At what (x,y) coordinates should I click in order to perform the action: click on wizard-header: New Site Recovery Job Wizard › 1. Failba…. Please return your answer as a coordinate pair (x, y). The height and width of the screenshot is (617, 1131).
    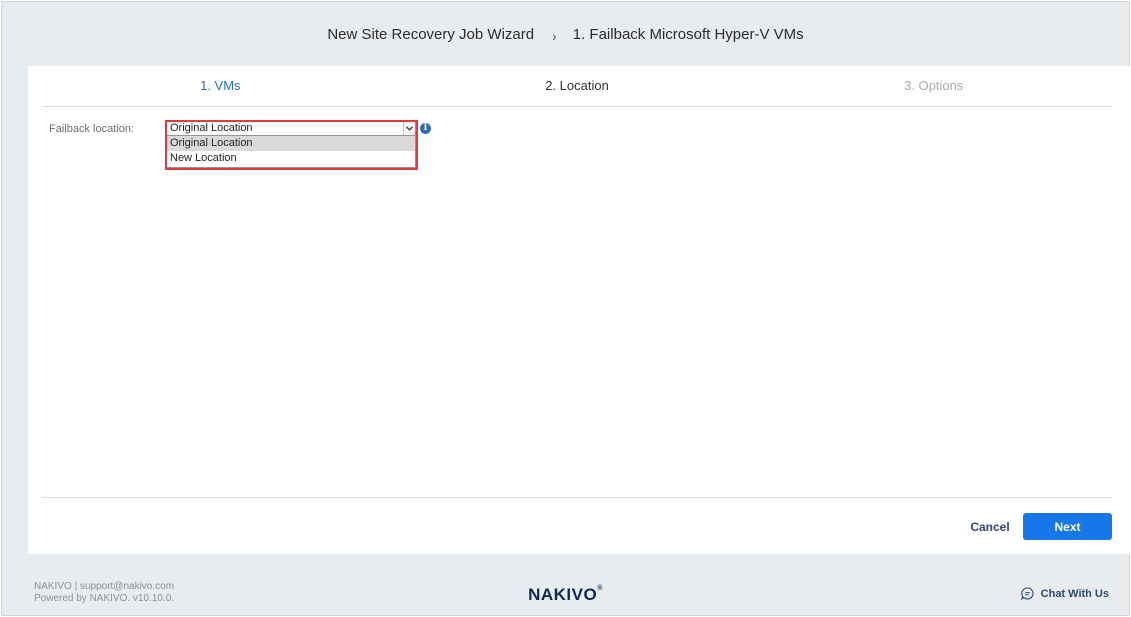
    Looking at the image, I should click on (565, 34).